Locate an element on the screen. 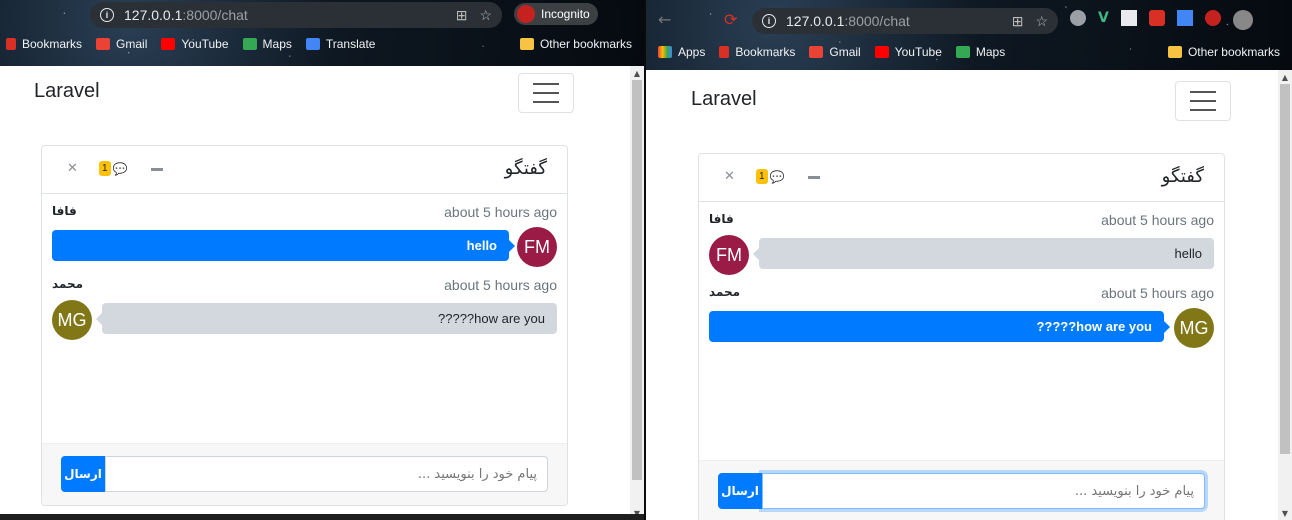  chat-header: ✕ 1 💬 گفتگو is located at coordinates (961, 178).